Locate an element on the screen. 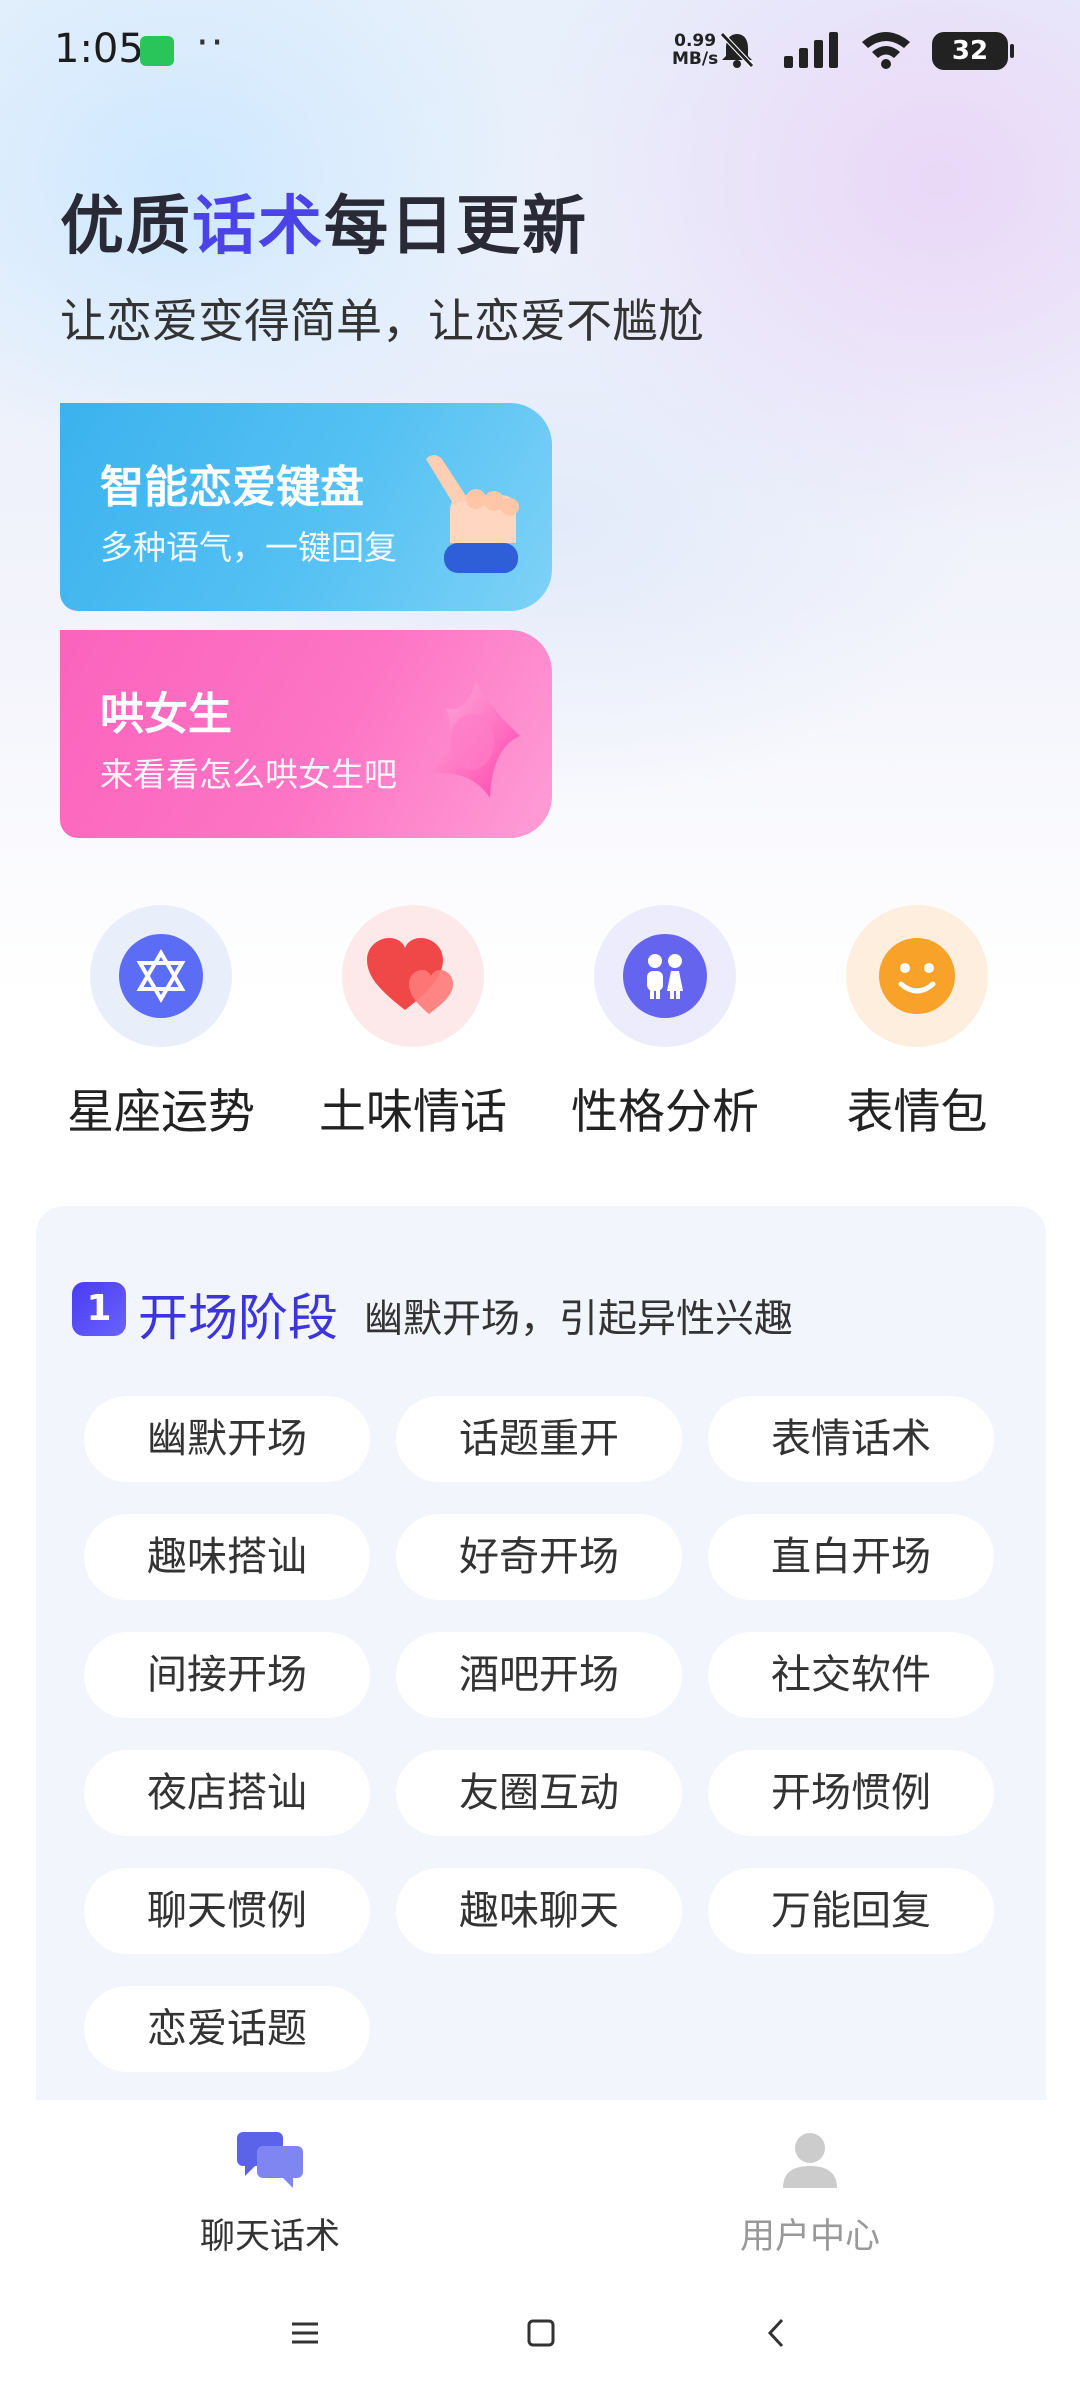  tag-chip: 话题重开 is located at coordinates (539, 1439).